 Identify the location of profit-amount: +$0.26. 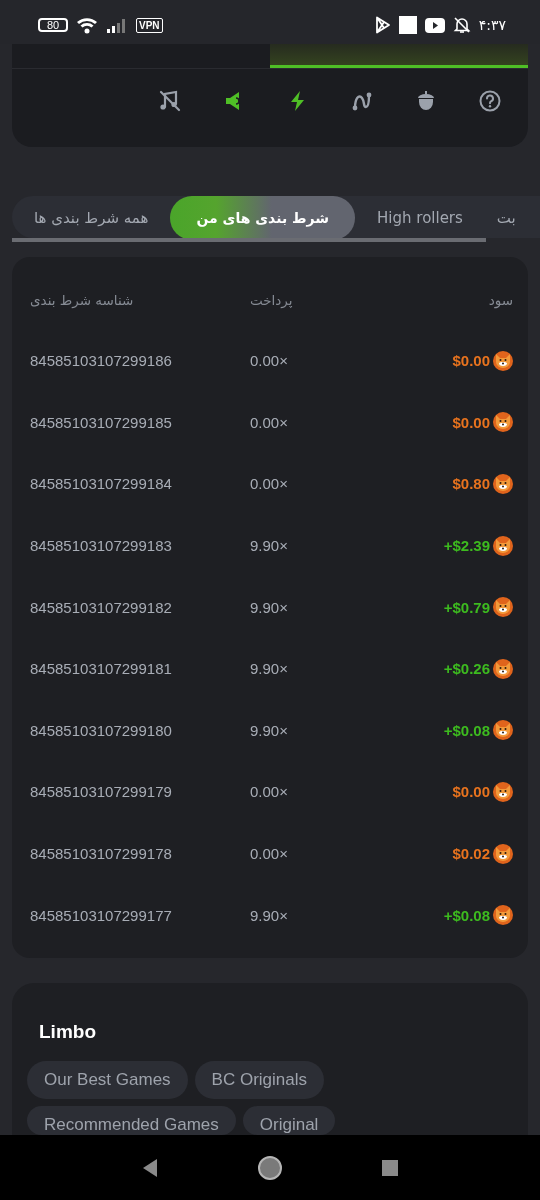
(466, 669).